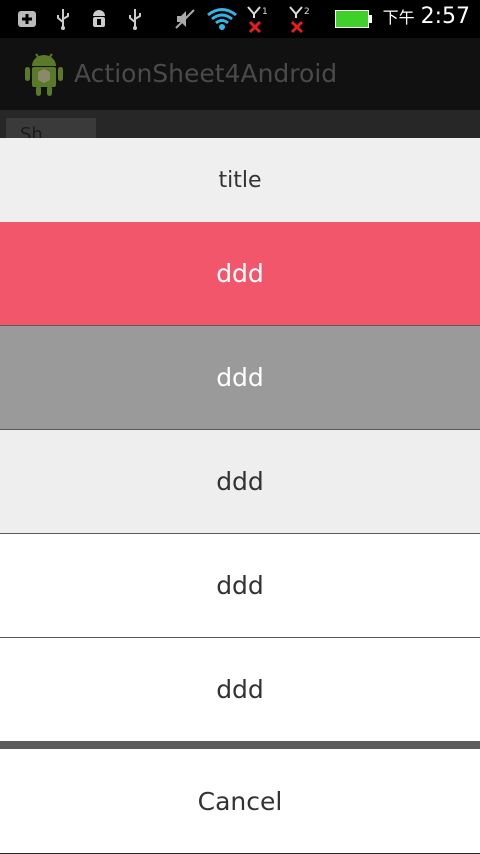 The image size is (480, 854). Describe the element at coordinates (240, 689) in the screenshot. I see `action-sheet-item-5: ddd` at that location.